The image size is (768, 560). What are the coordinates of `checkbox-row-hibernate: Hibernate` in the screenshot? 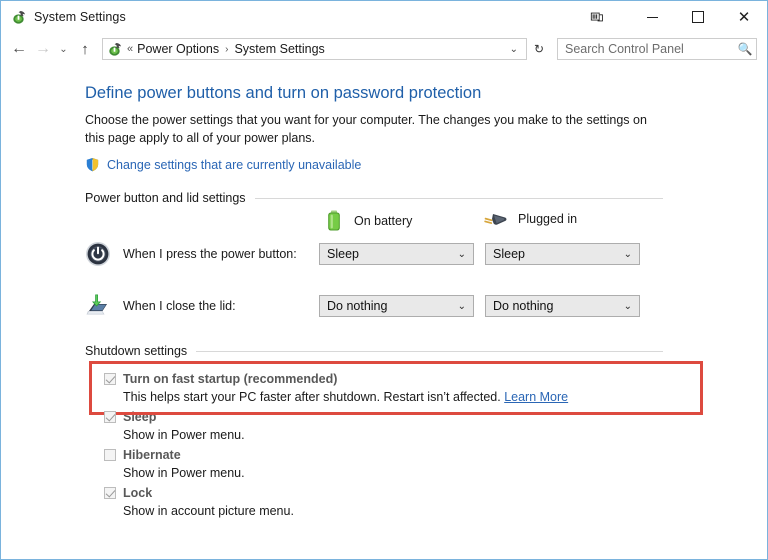 It's located at (435, 454).